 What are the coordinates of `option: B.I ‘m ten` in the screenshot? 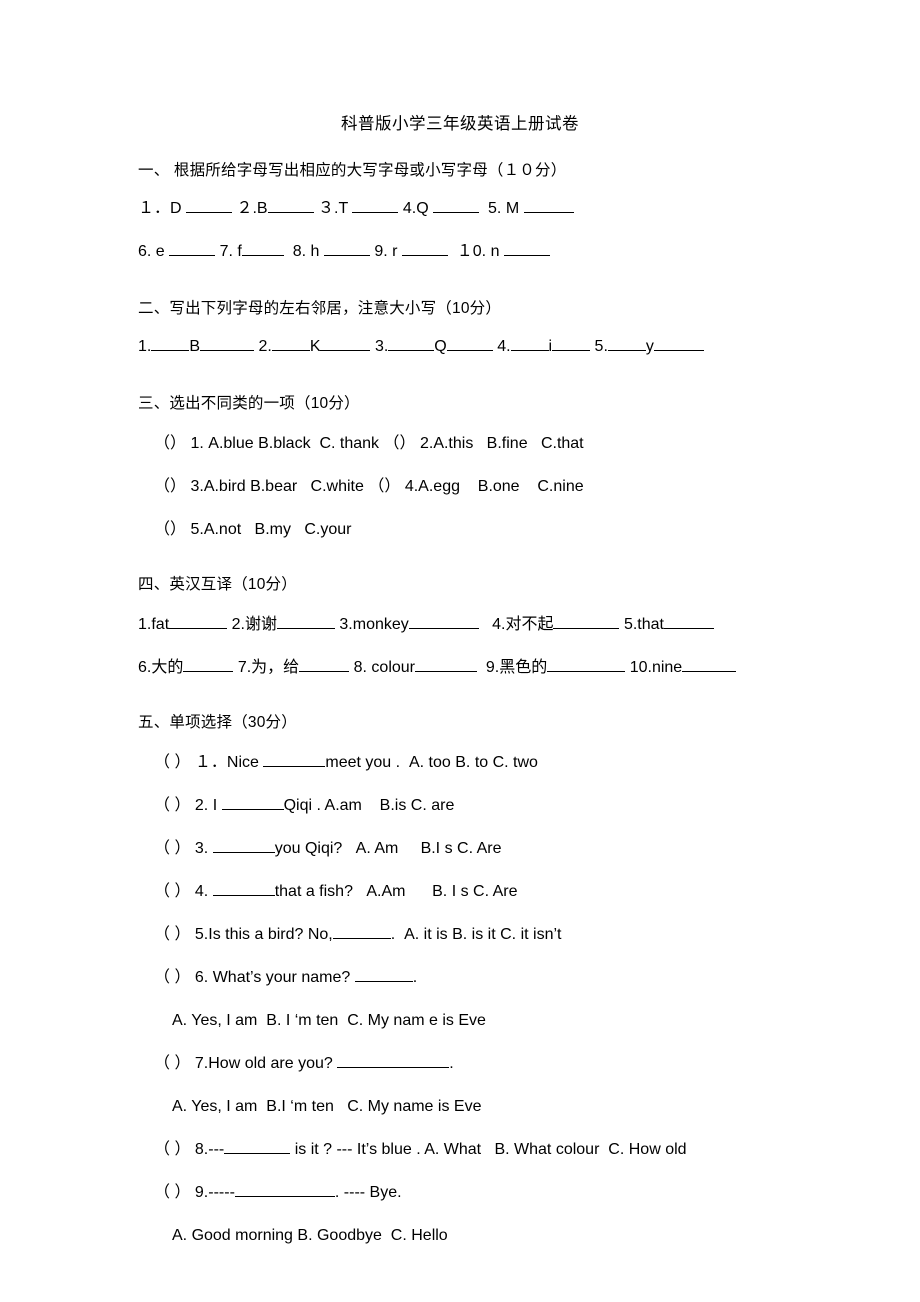 It's located at (300, 1106).